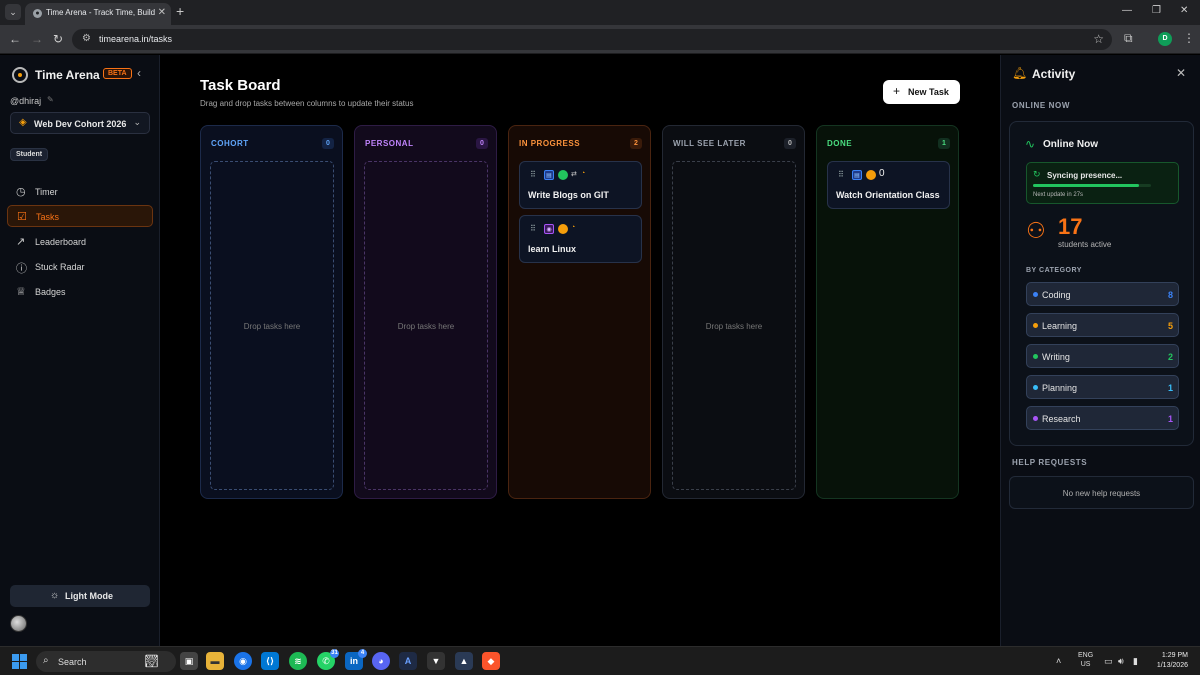  I want to click on browser-menu-icon: ⋮, so click(1189, 38).